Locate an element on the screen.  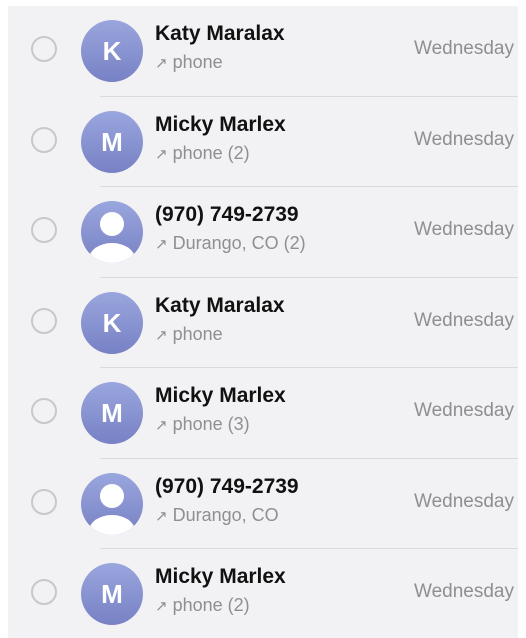
call-row: M Micky Marlex ↗ phone (3) Wednesday is located at coordinates (263, 413).